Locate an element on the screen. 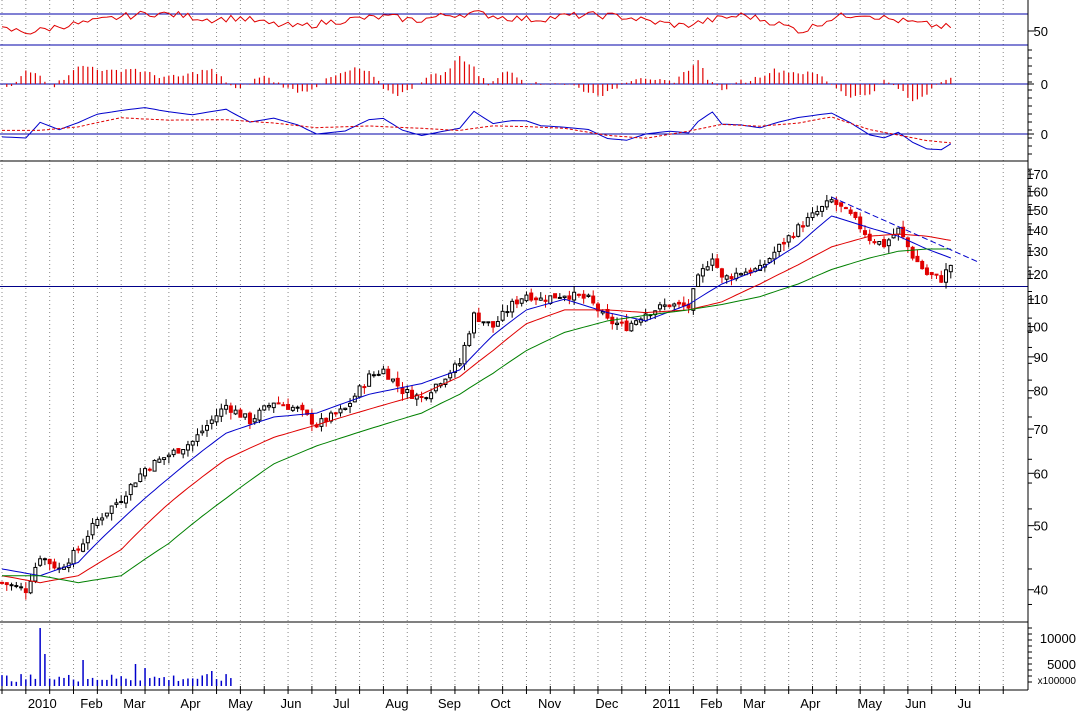 The height and width of the screenshot is (711, 1079). macd-line is located at coordinates (476, 129).